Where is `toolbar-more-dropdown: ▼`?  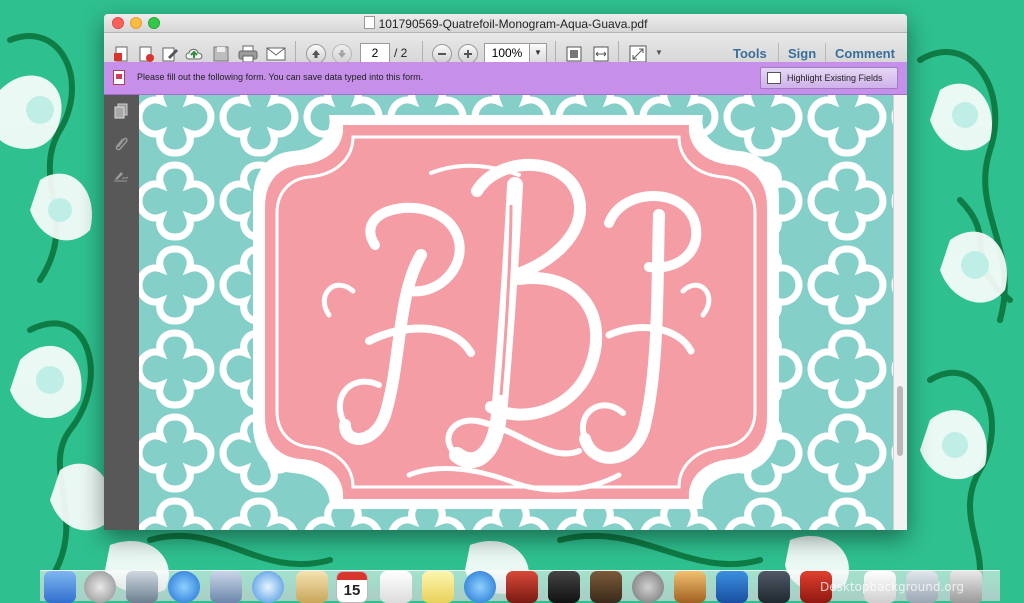 toolbar-more-dropdown: ▼ is located at coordinates (659, 52).